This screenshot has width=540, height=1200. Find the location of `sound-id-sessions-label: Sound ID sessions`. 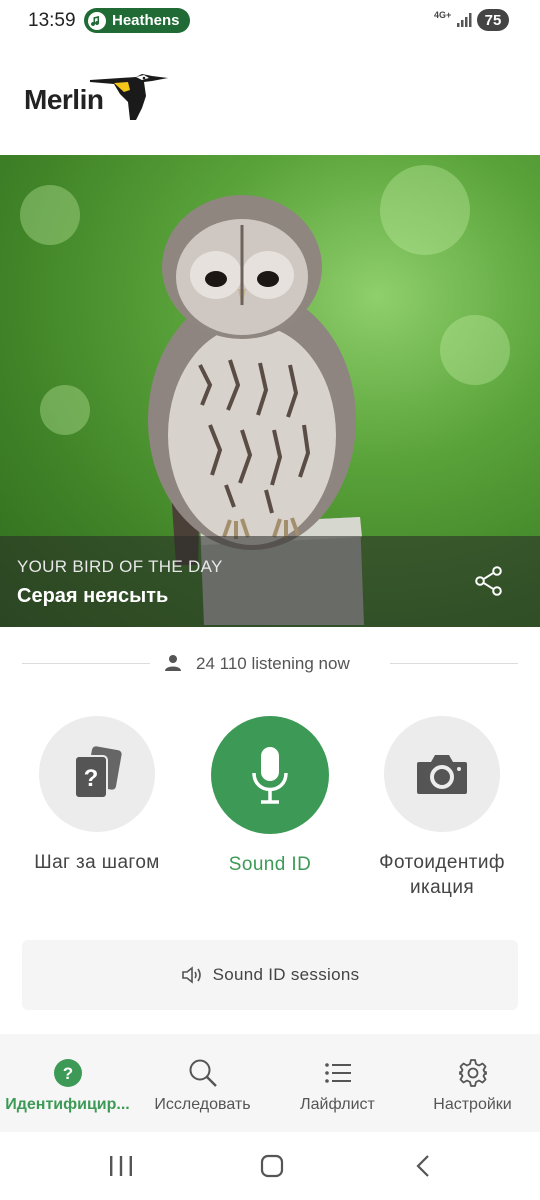

sound-id-sessions-label: Sound ID sessions is located at coordinates (286, 974).